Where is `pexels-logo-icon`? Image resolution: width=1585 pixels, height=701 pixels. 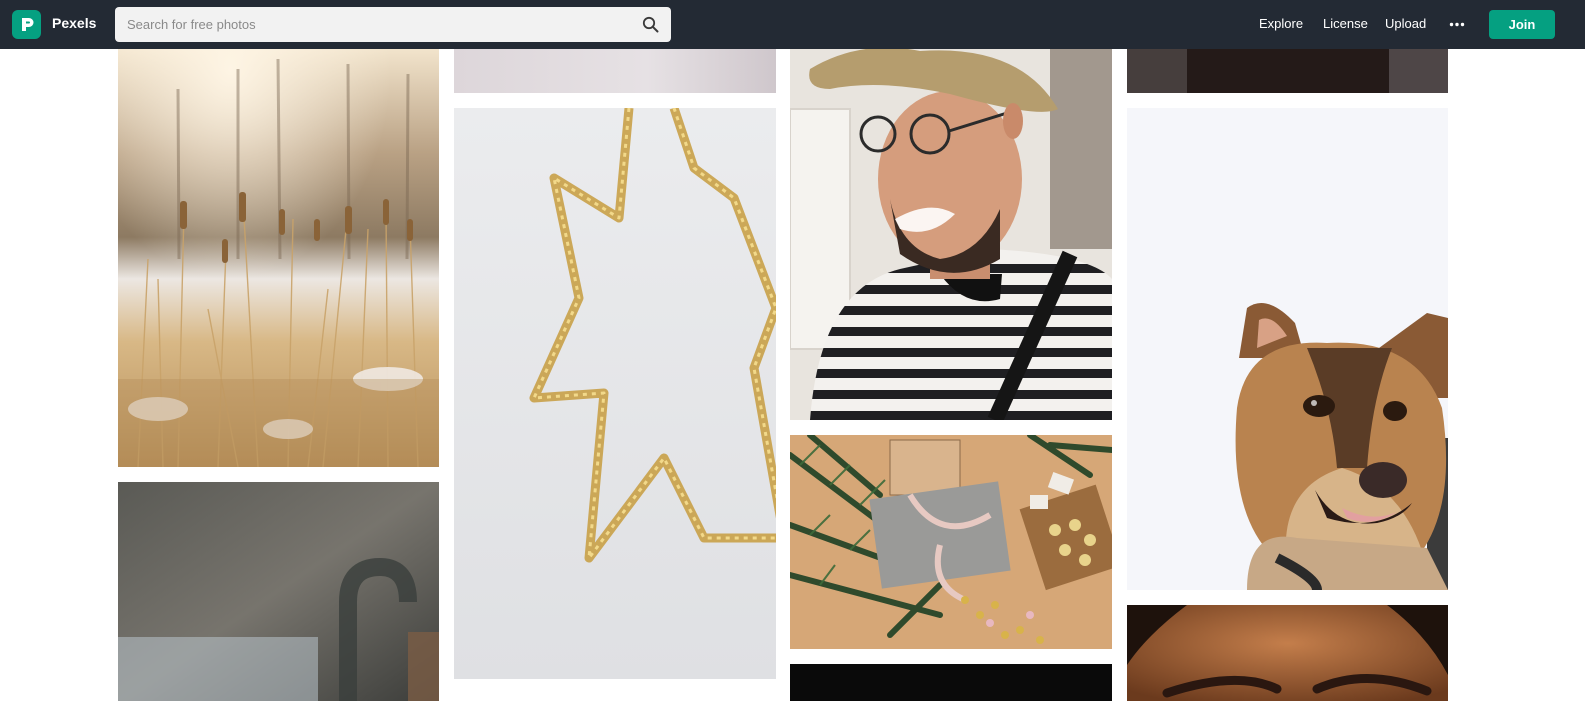
pexels-logo-icon is located at coordinates (26, 24).